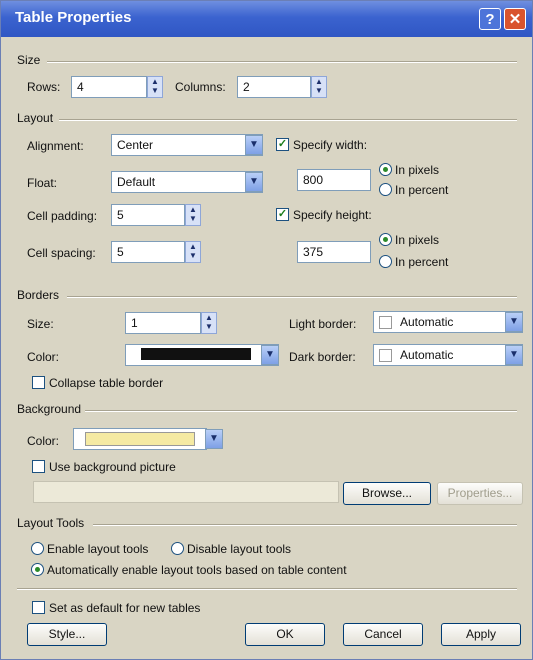 The image size is (533, 660). Describe the element at coordinates (38, 295) in the screenshot. I see `borders-section-label: Borders` at that location.